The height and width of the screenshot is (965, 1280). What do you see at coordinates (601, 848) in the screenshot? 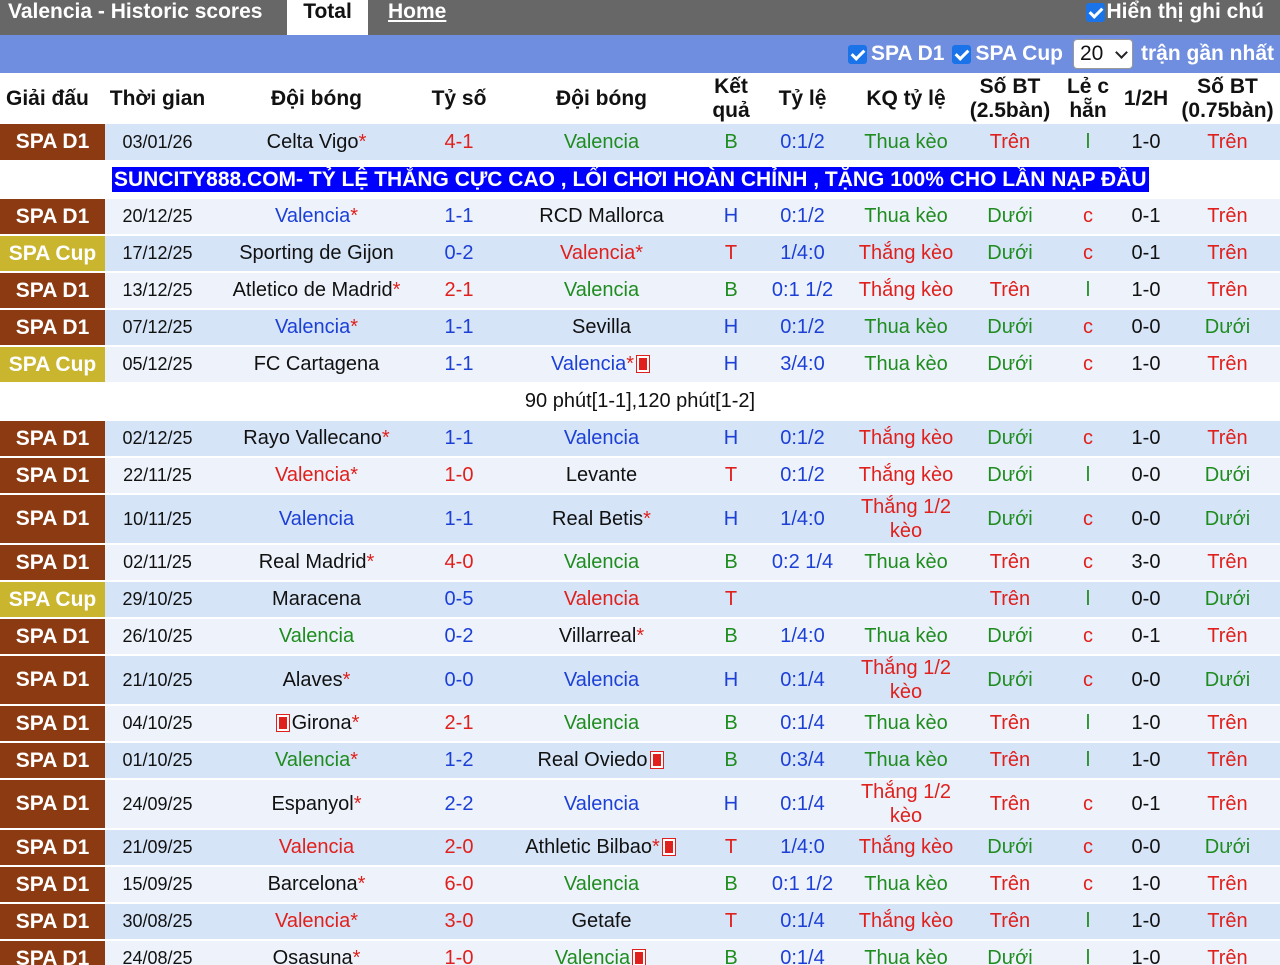
I see `away-team-cell: Athletic Bilbao*` at bounding box center [601, 848].